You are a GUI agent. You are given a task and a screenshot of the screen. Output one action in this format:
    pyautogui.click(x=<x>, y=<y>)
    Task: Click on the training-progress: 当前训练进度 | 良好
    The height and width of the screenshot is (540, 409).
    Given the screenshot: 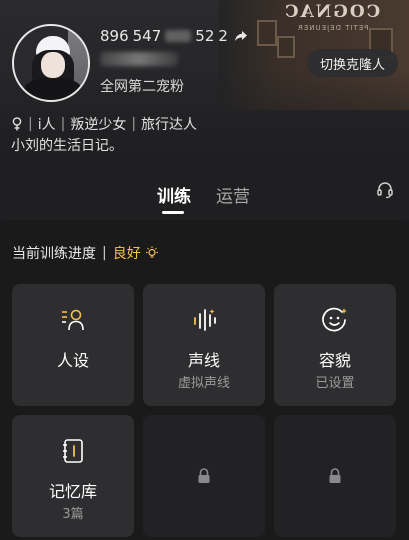 What is the action you would take?
    pyautogui.click(x=85, y=253)
    